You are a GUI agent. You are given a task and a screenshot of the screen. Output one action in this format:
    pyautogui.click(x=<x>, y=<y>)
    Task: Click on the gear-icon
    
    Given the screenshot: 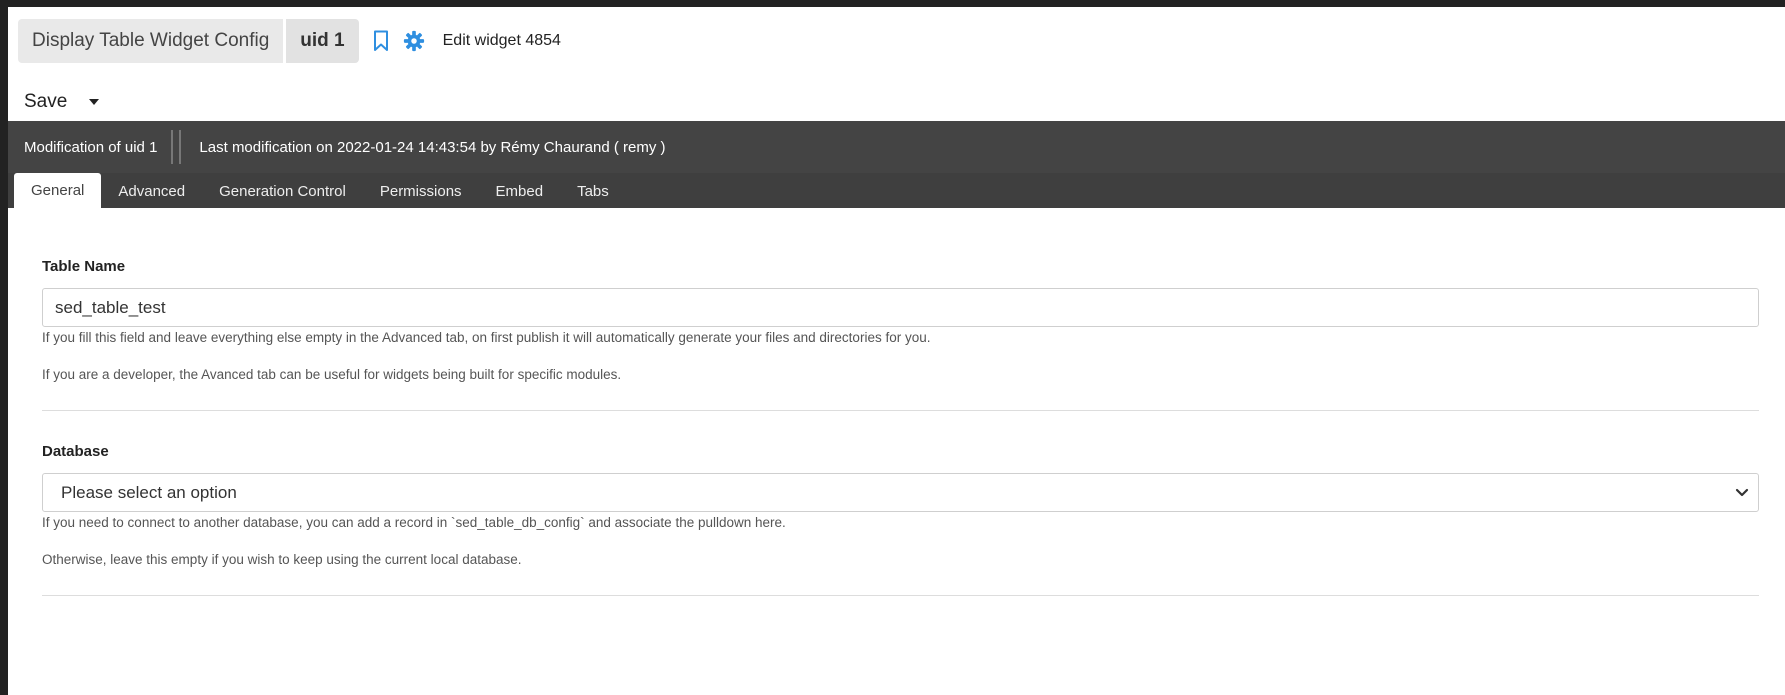 What is the action you would take?
    pyautogui.click(x=414, y=41)
    